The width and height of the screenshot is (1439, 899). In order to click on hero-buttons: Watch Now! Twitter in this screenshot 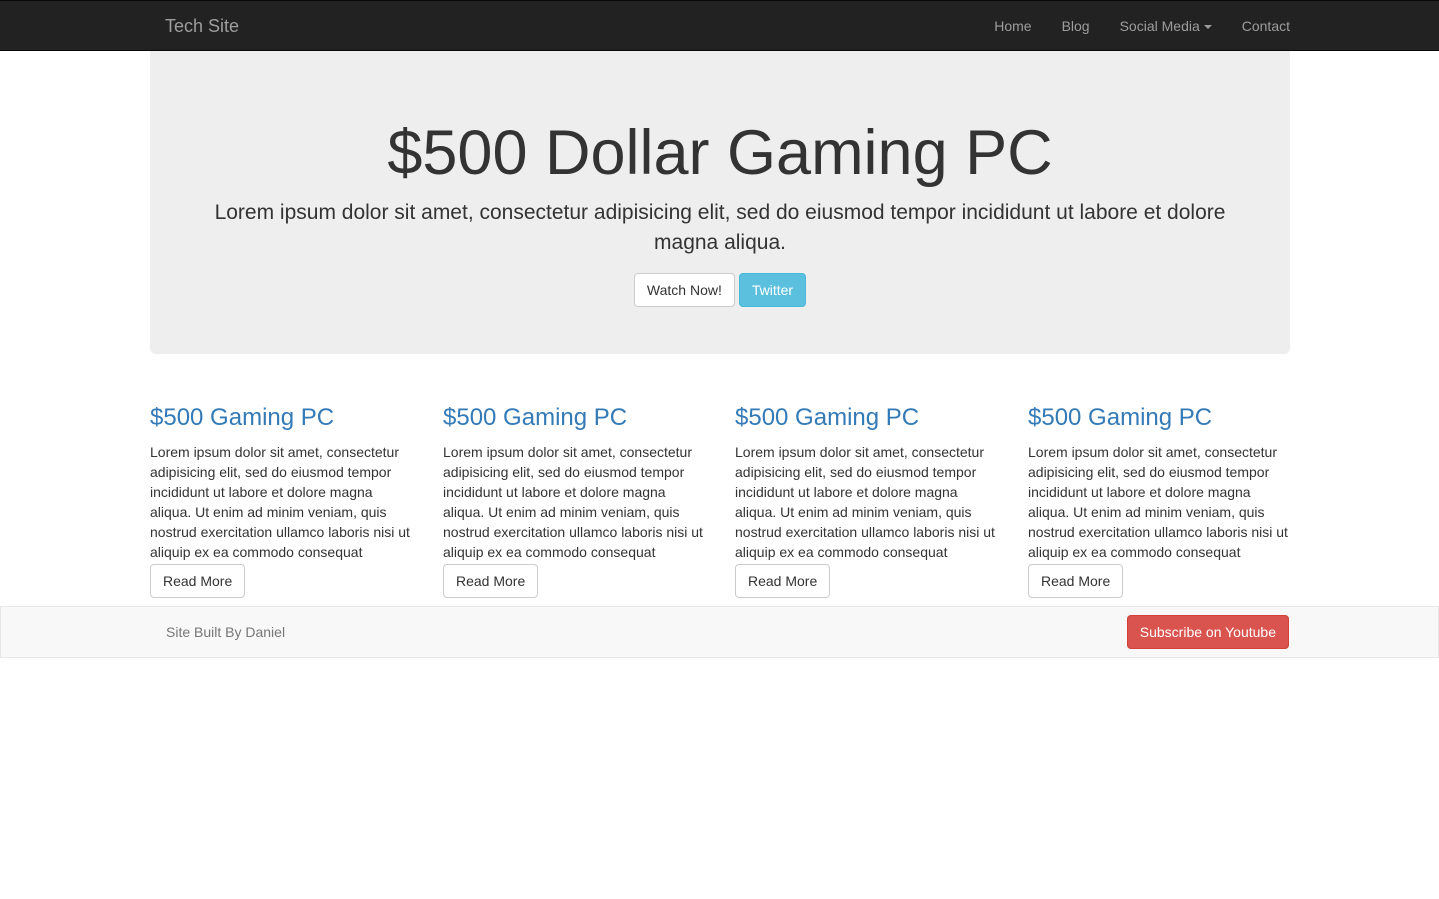, I will do `click(720, 290)`.